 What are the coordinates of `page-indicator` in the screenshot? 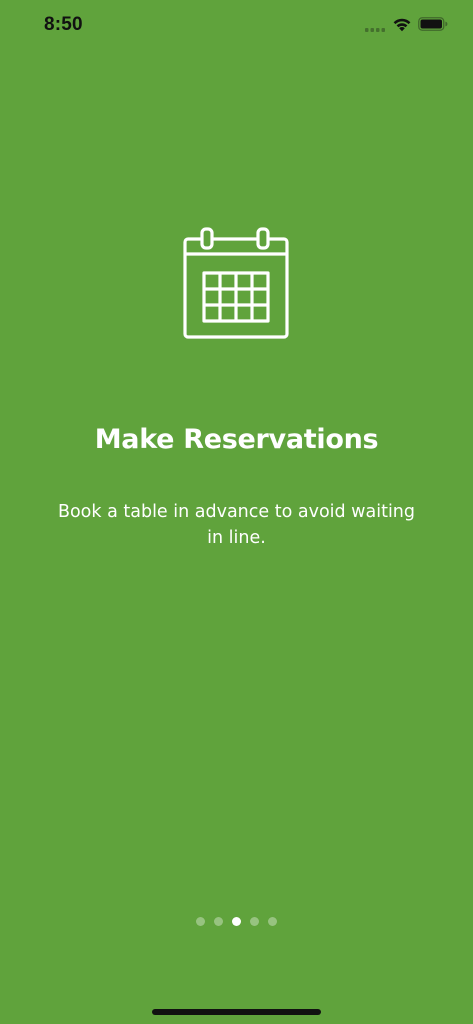 It's located at (236, 923).